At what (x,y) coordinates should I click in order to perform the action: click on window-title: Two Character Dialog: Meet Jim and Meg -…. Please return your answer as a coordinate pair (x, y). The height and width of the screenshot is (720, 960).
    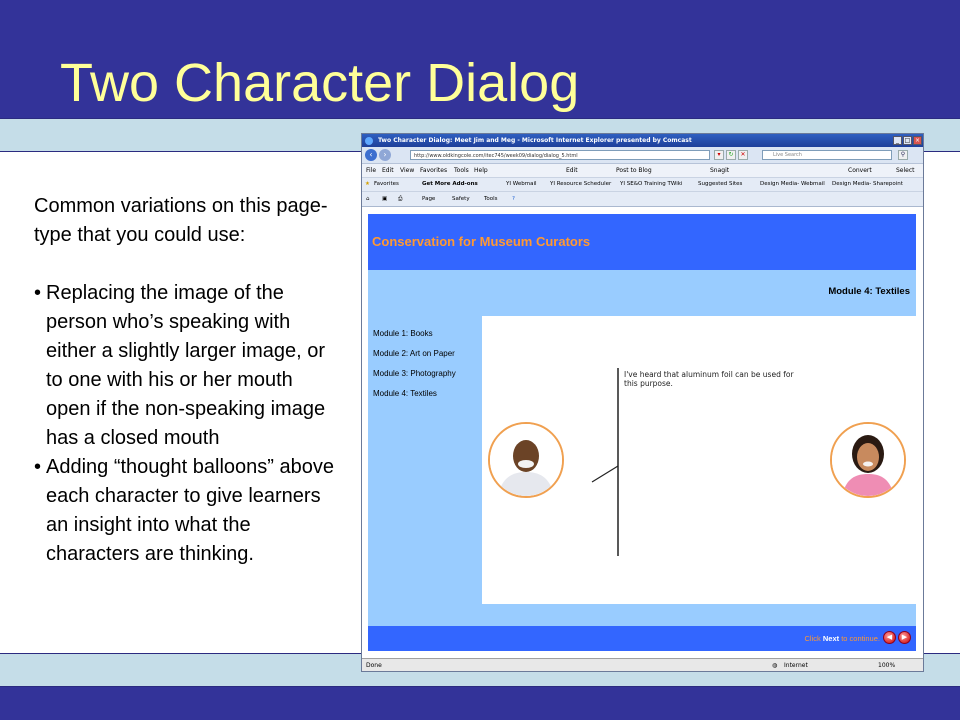
    Looking at the image, I should click on (535, 140).